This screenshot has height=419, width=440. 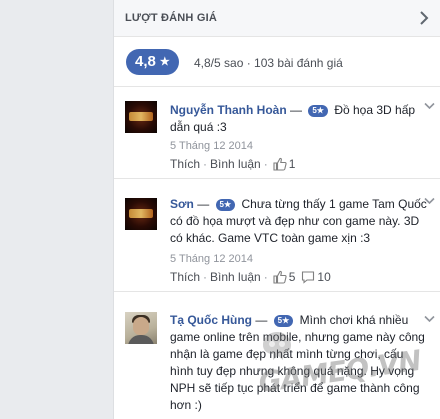 What do you see at coordinates (277, 18) in the screenshot?
I see `reviews-header: LƯỢT ĐÁNH GIÁ` at bounding box center [277, 18].